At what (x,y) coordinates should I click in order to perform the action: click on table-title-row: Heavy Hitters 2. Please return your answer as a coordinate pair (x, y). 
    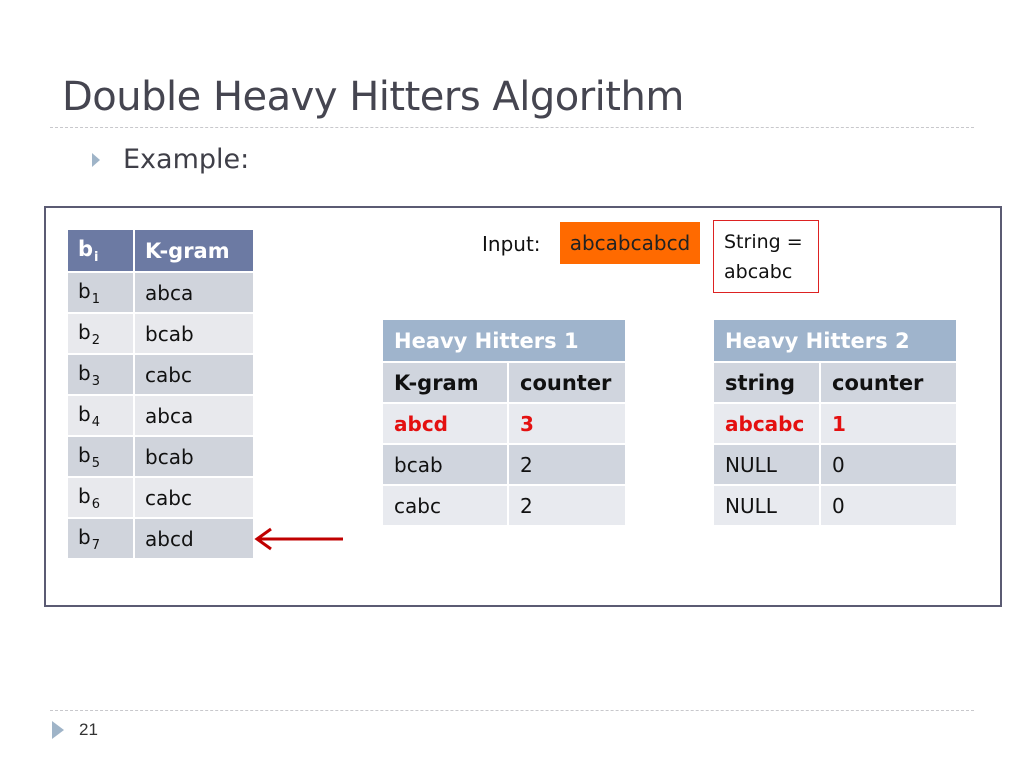
    Looking at the image, I should click on (835, 340).